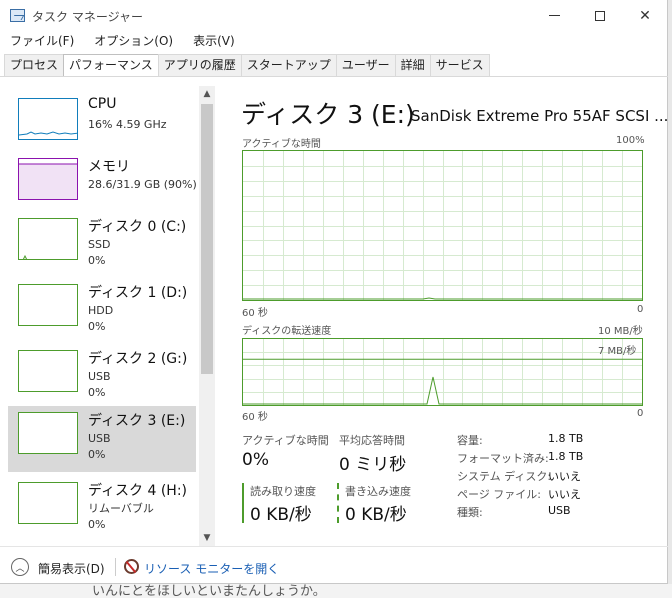 The image size is (672, 598). I want to click on disk-4-thumbnail-graph, so click(48, 503).